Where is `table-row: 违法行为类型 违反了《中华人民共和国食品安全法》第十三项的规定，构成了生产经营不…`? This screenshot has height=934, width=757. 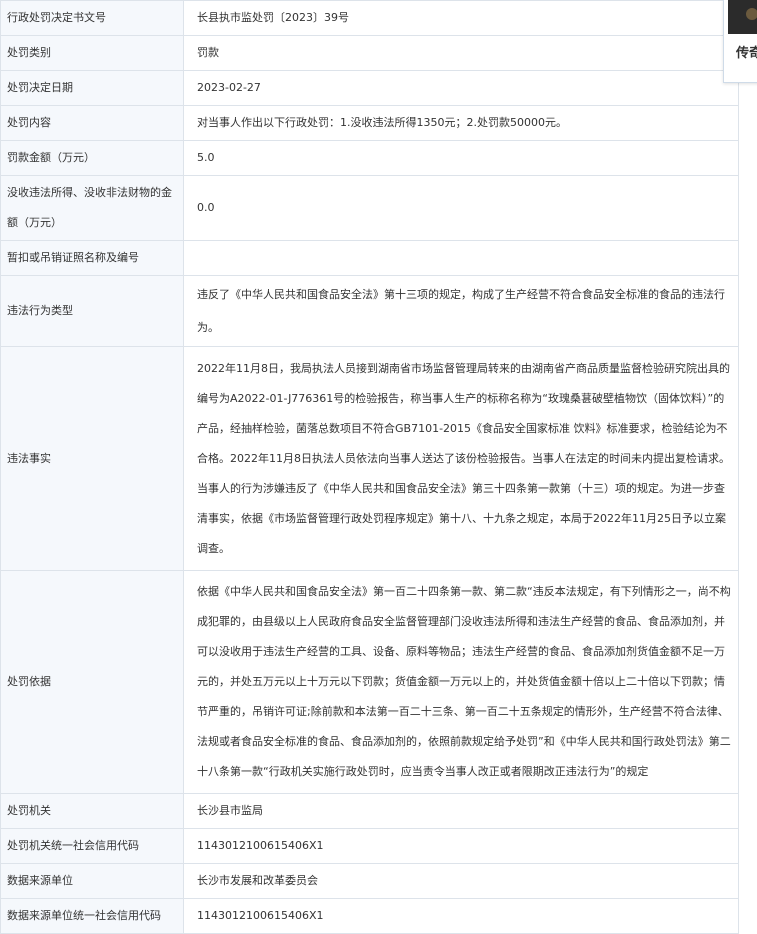
table-row: 违法行为类型 违反了《中华人民共和国食品安全法》第十三项的规定，构成了生产经营不… is located at coordinates (369, 311).